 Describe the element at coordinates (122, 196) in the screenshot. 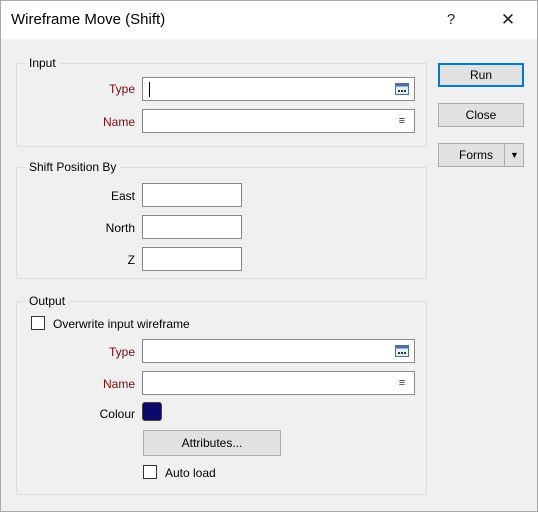

I see `east-label: East` at that location.